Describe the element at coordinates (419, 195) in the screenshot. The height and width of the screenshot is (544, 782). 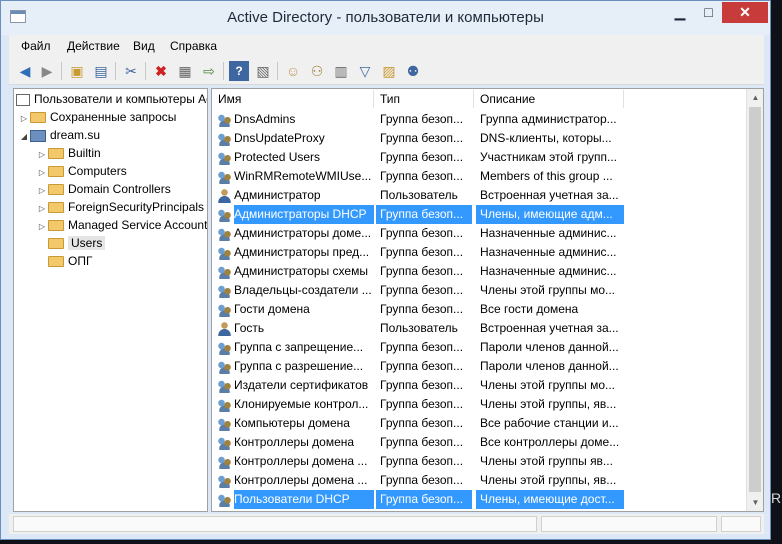
I see `row-type: Пользователь` at that location.